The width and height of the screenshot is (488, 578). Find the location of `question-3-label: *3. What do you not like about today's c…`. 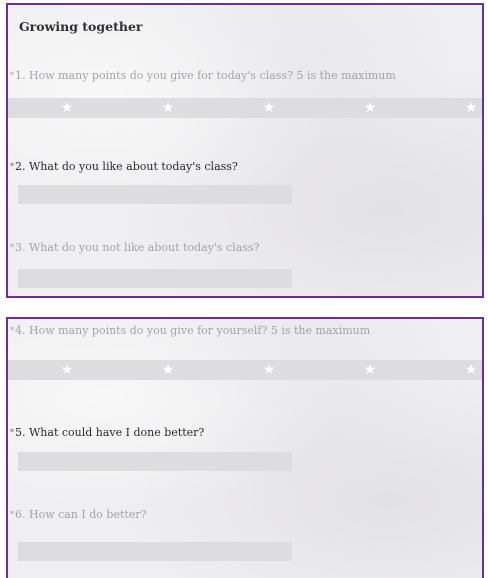

question-3-label: *3. What do you not like about today's c… is located at coordinates (135, 247).